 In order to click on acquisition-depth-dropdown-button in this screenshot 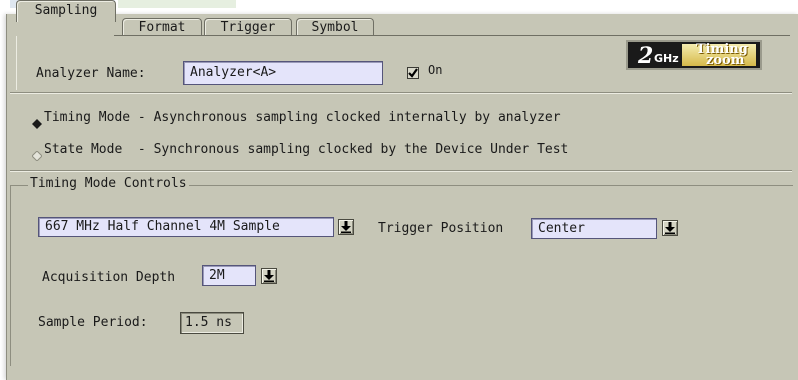, I will do `click(269, 276)`.